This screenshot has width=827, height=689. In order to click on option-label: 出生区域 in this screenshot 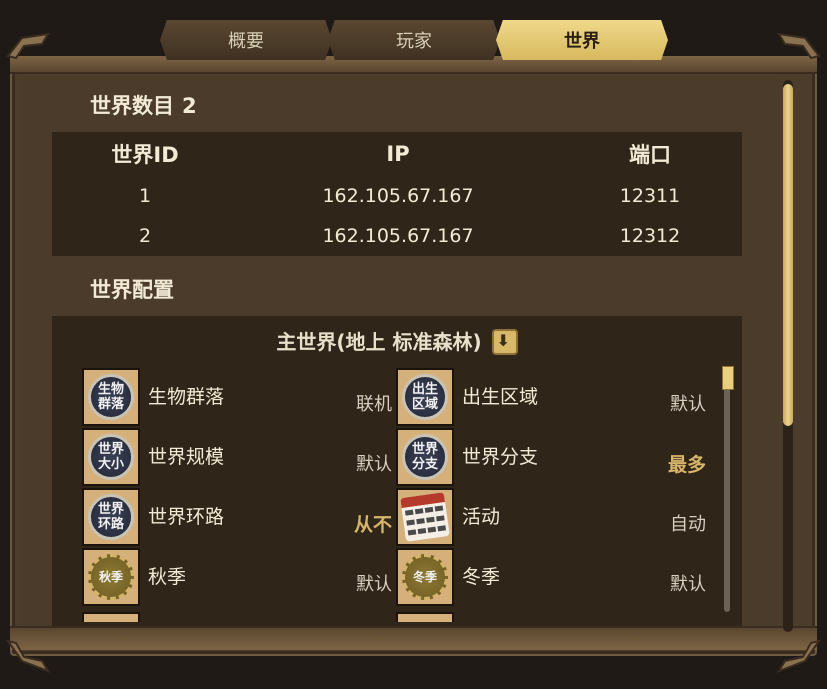, I will do `click(500, 397)`.